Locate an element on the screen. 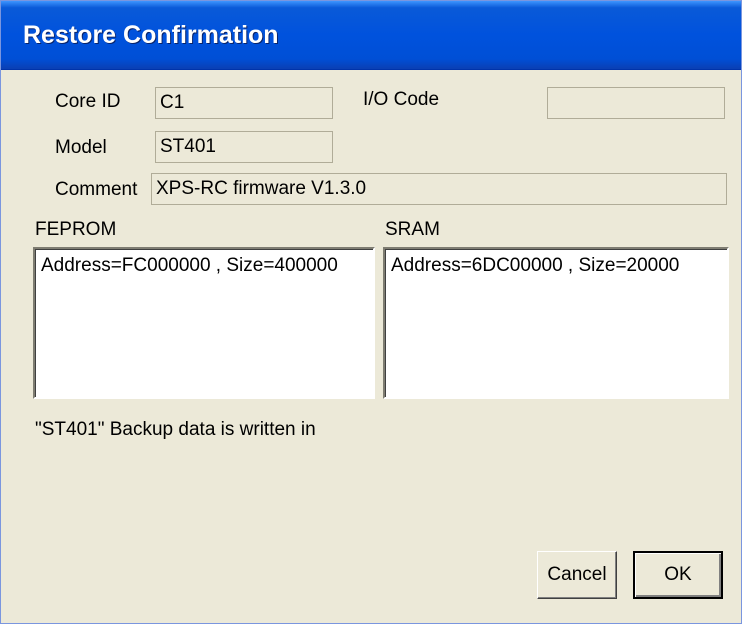 The height and width of the screenshot is (624, 742). feprom-label: FEPROM is located at coordinates (76, 229).